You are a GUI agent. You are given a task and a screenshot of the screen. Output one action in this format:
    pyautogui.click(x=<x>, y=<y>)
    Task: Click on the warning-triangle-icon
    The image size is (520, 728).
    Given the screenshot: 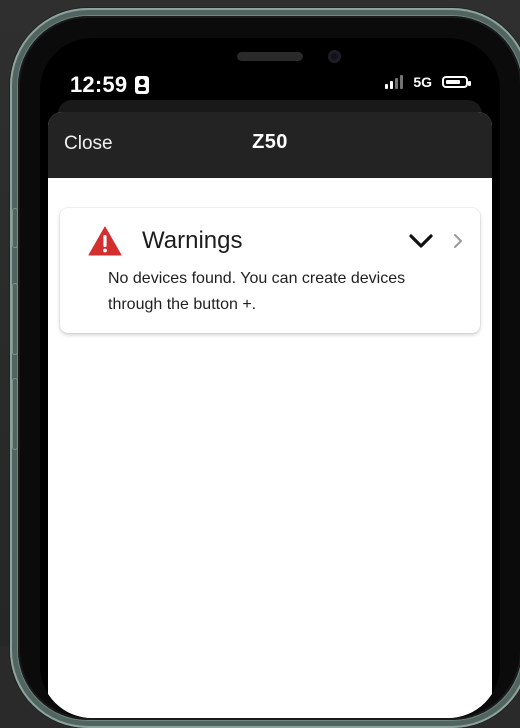 What is the action you would take?
    pyautogui.click(x=105, y=241)
    